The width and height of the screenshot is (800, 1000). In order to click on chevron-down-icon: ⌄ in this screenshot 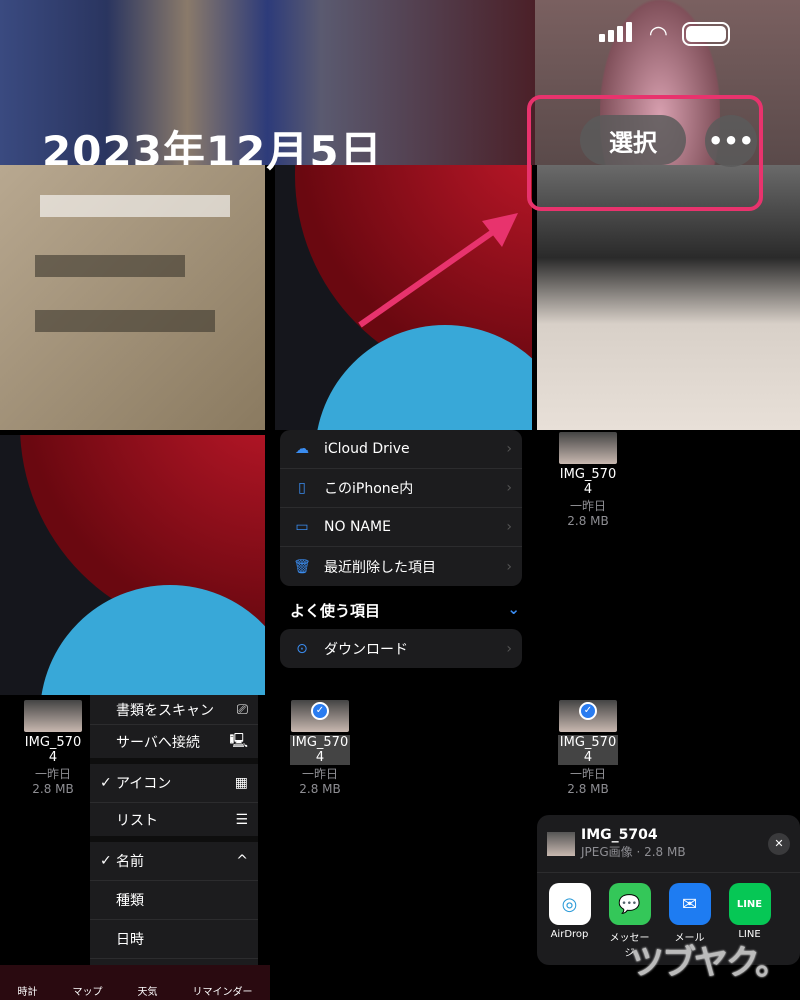, I will do `click(513, 609)`.